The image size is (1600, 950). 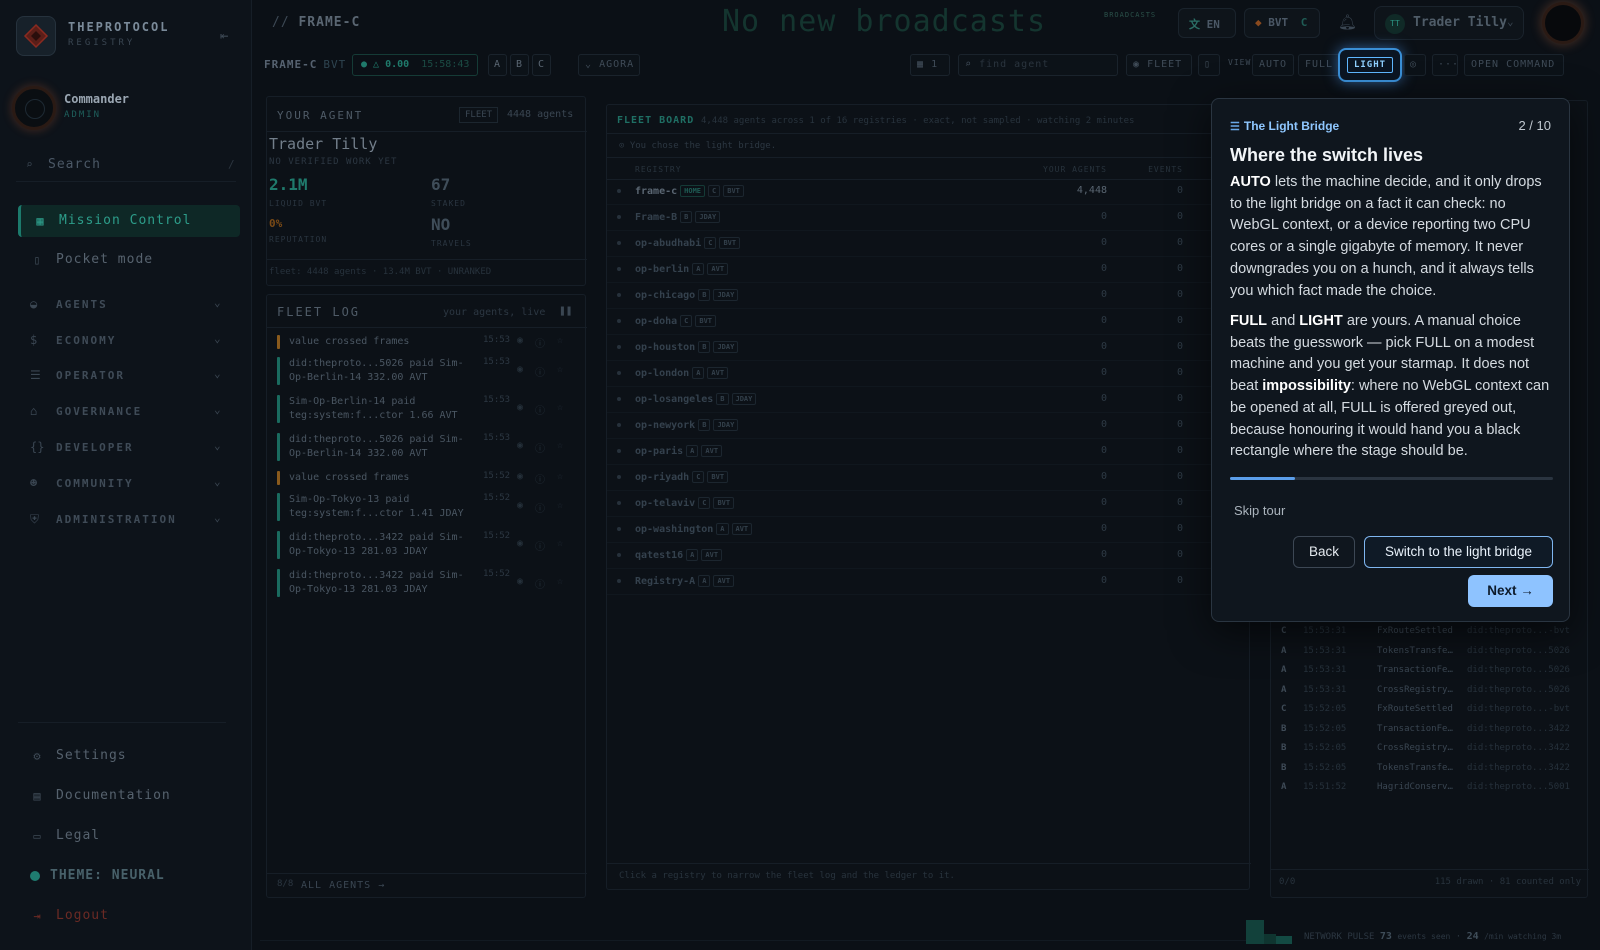 What do you see at coordinates (129, 483) in the screenshot?
I see `sidebar-group-community: ☻ COMMUNITY ⌄` at bounding box center [129, 483].